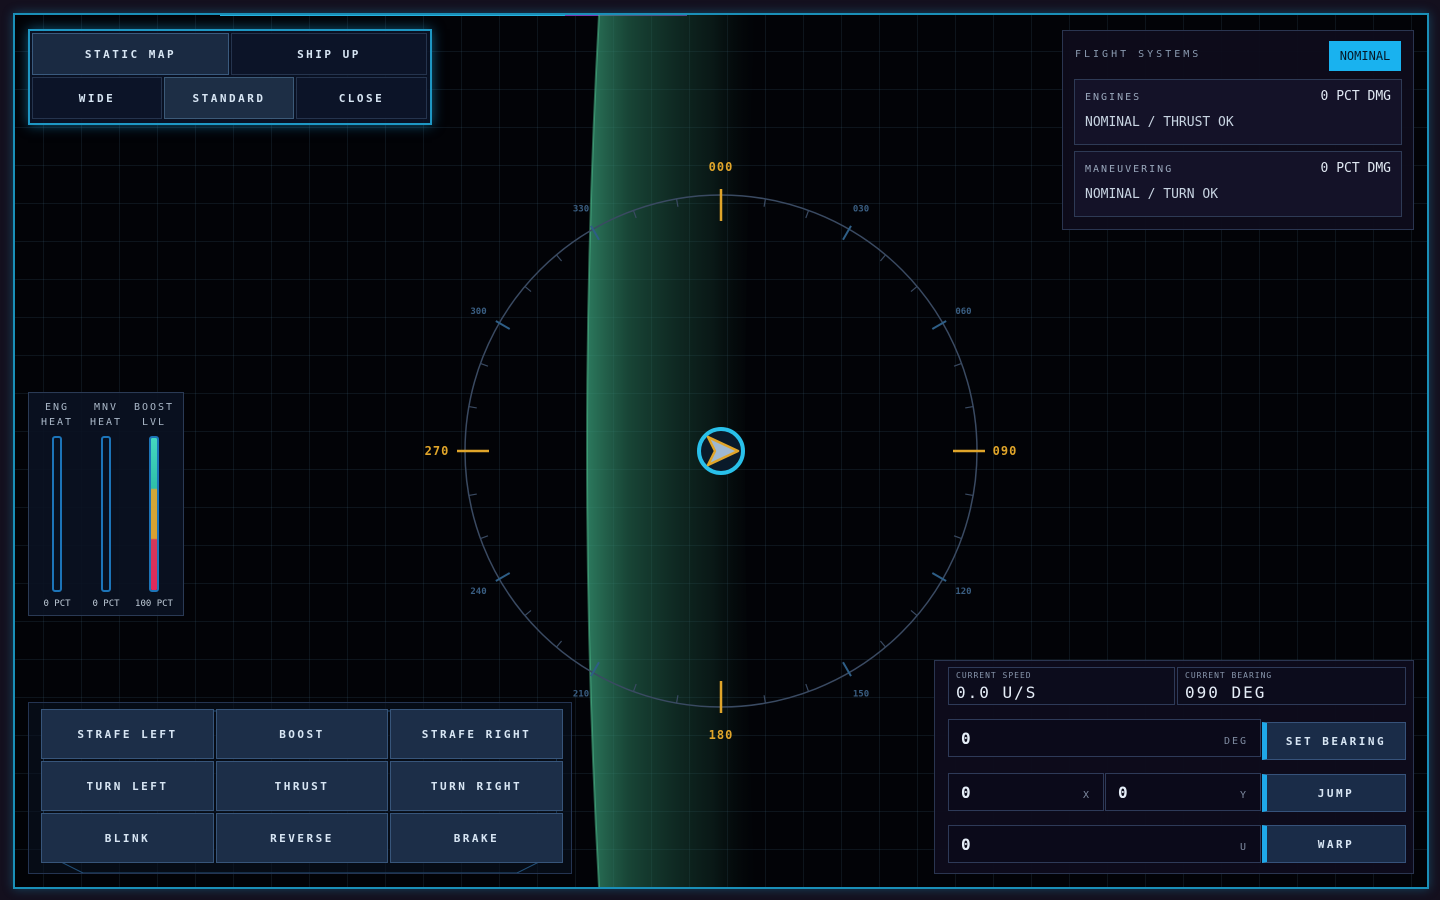  I want to click on maneuver-heat-gauge: MNV HEAT 0 PCT, so click(106, 504).